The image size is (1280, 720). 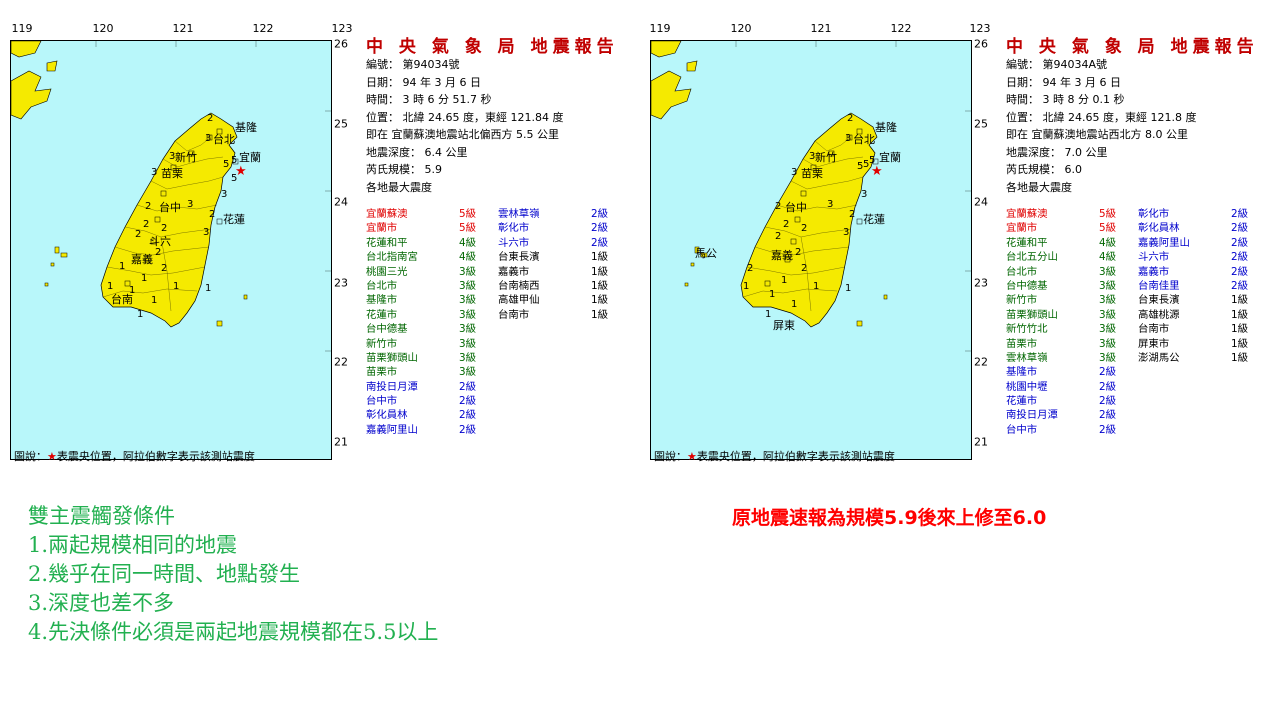 What do you see at coordinates (889, 518) in the screenshot?
I see `magnitude-revision-note: 原地震速報為規模5.9後來上修至6.0` at bounding box center [889, 518].